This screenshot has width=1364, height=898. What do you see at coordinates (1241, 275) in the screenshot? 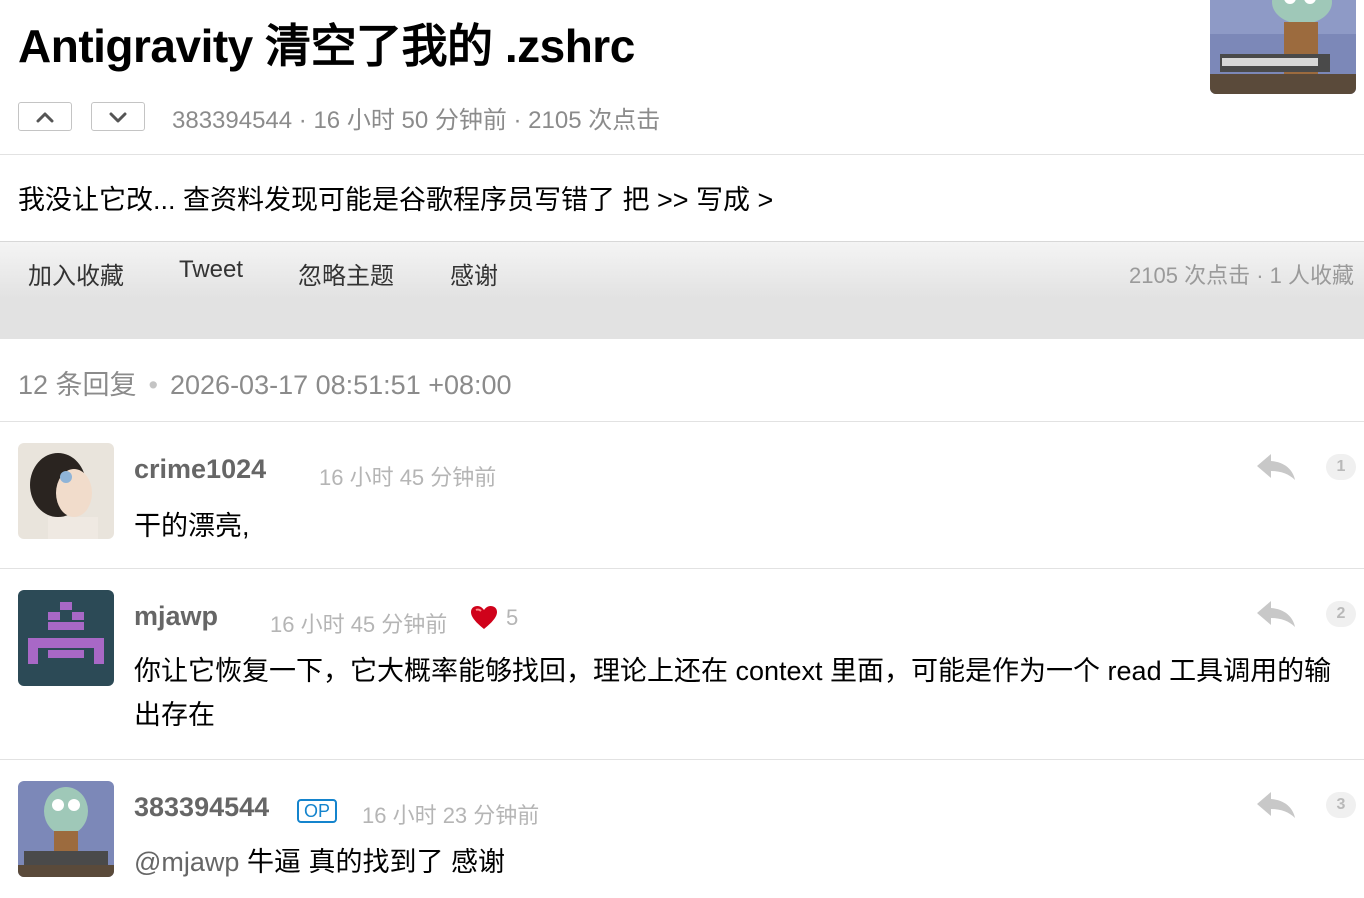
I see `topic-stats: 2105 次点击 · 1 人收藏` at bounding box center [1241, 275].